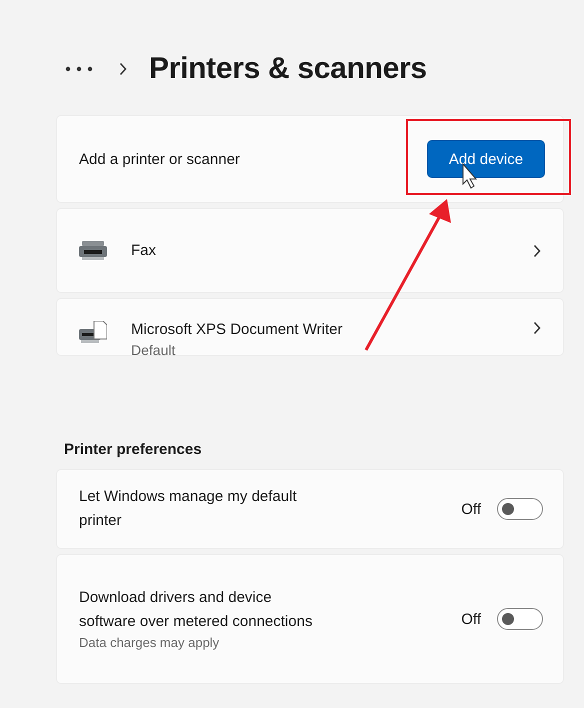 The height and width of the screenshot is (708, 584). I want to click on cursor-icon, so click(470, 175).